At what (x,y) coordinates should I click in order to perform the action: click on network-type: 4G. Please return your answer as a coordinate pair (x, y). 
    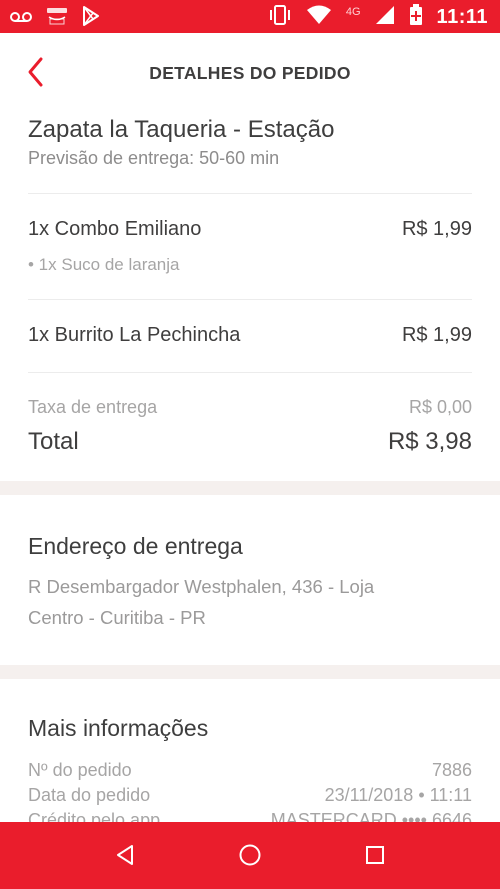
    Looking at the image, I should click on (353, 11).